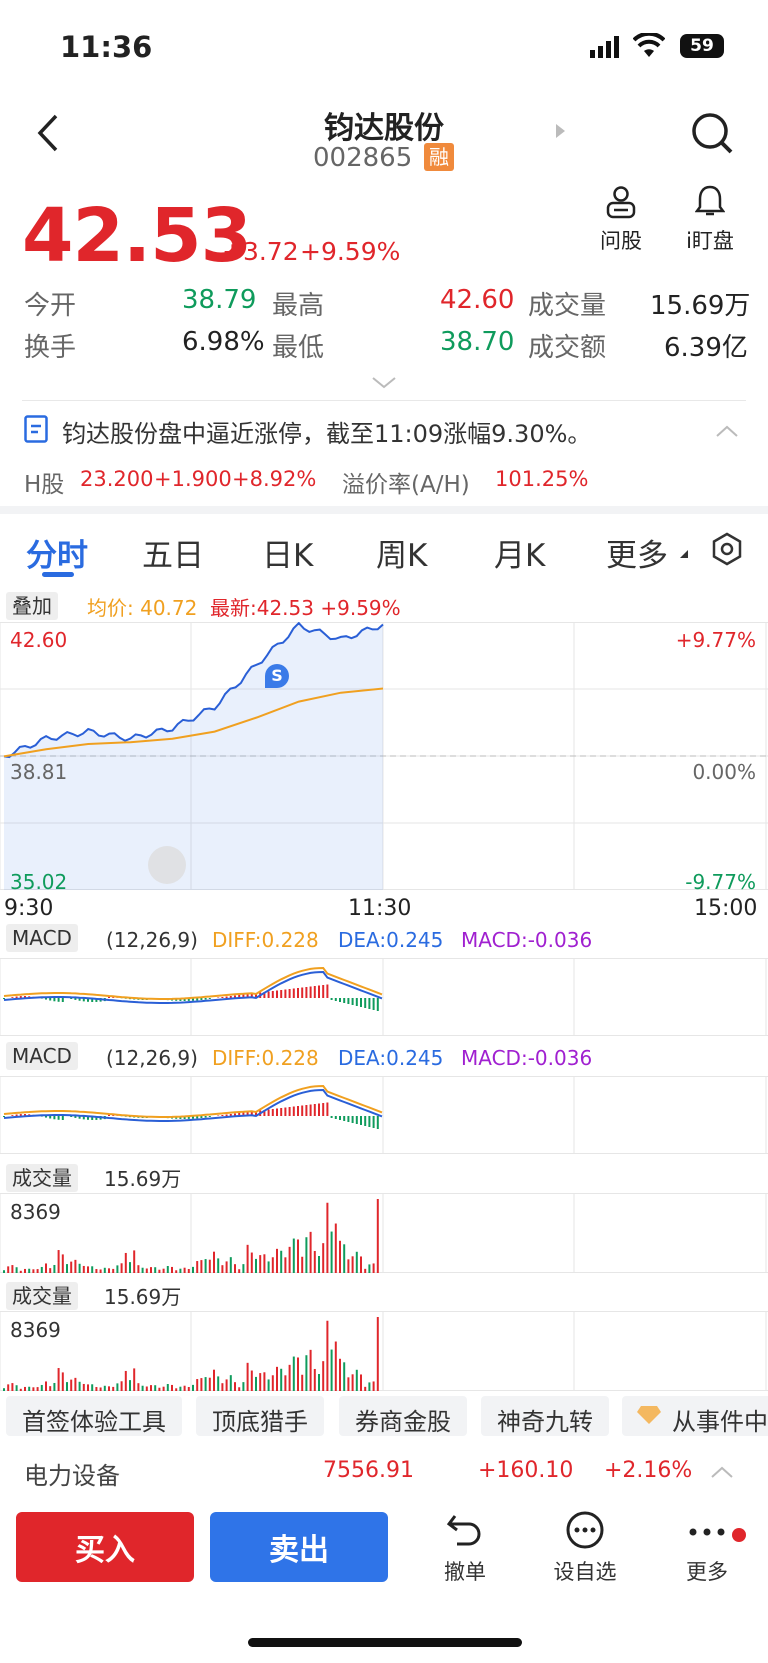 The image size is (768, 1663). What do you see at coordinates (727, 551) in the screenshot?
I see `settings-icon` at bounding box center [727, 551].